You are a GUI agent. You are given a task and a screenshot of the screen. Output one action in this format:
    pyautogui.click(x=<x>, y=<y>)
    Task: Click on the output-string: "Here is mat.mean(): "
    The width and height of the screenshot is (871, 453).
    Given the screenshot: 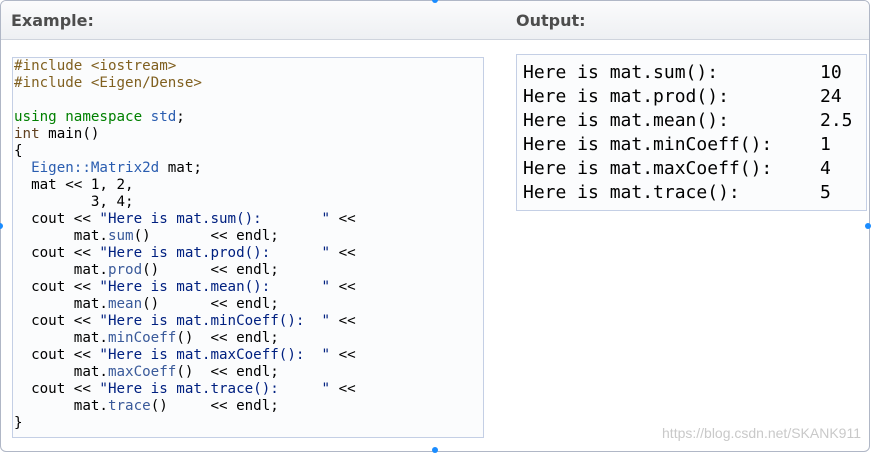 What is the action you would take?
    pyautogui.click(x=215, y=287)
    